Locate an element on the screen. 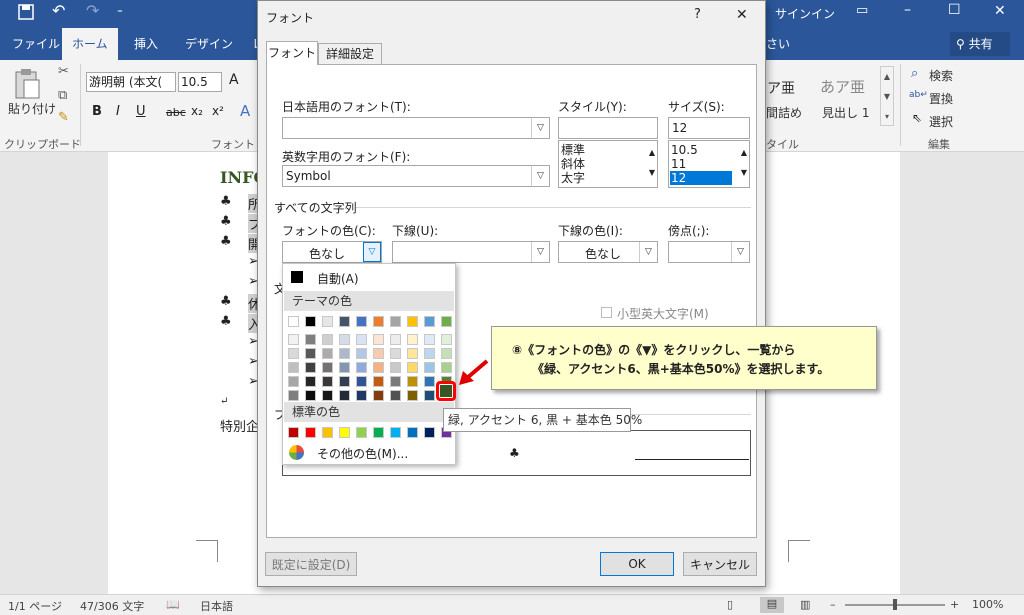 The image size is (1024, 615). copy-icon: ⧉ is located at coordinates (62, 95).